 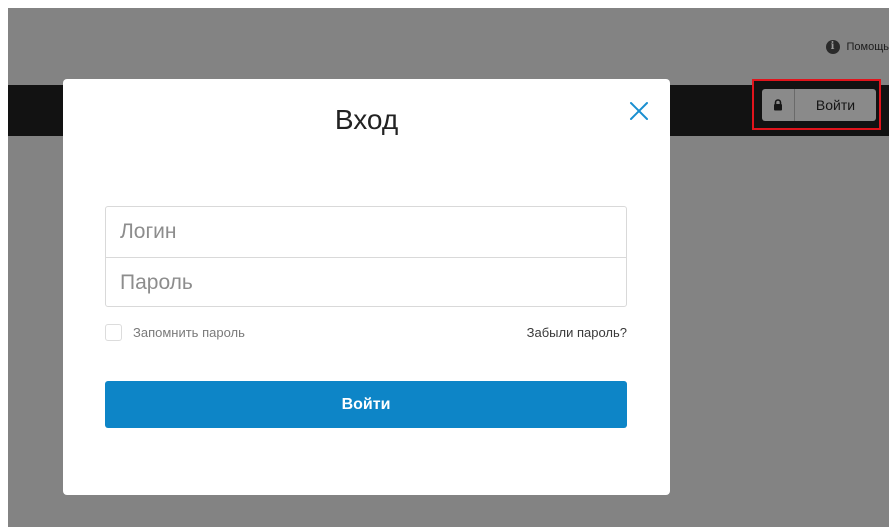 I want to click on login-input, so click(x=372, y=232).